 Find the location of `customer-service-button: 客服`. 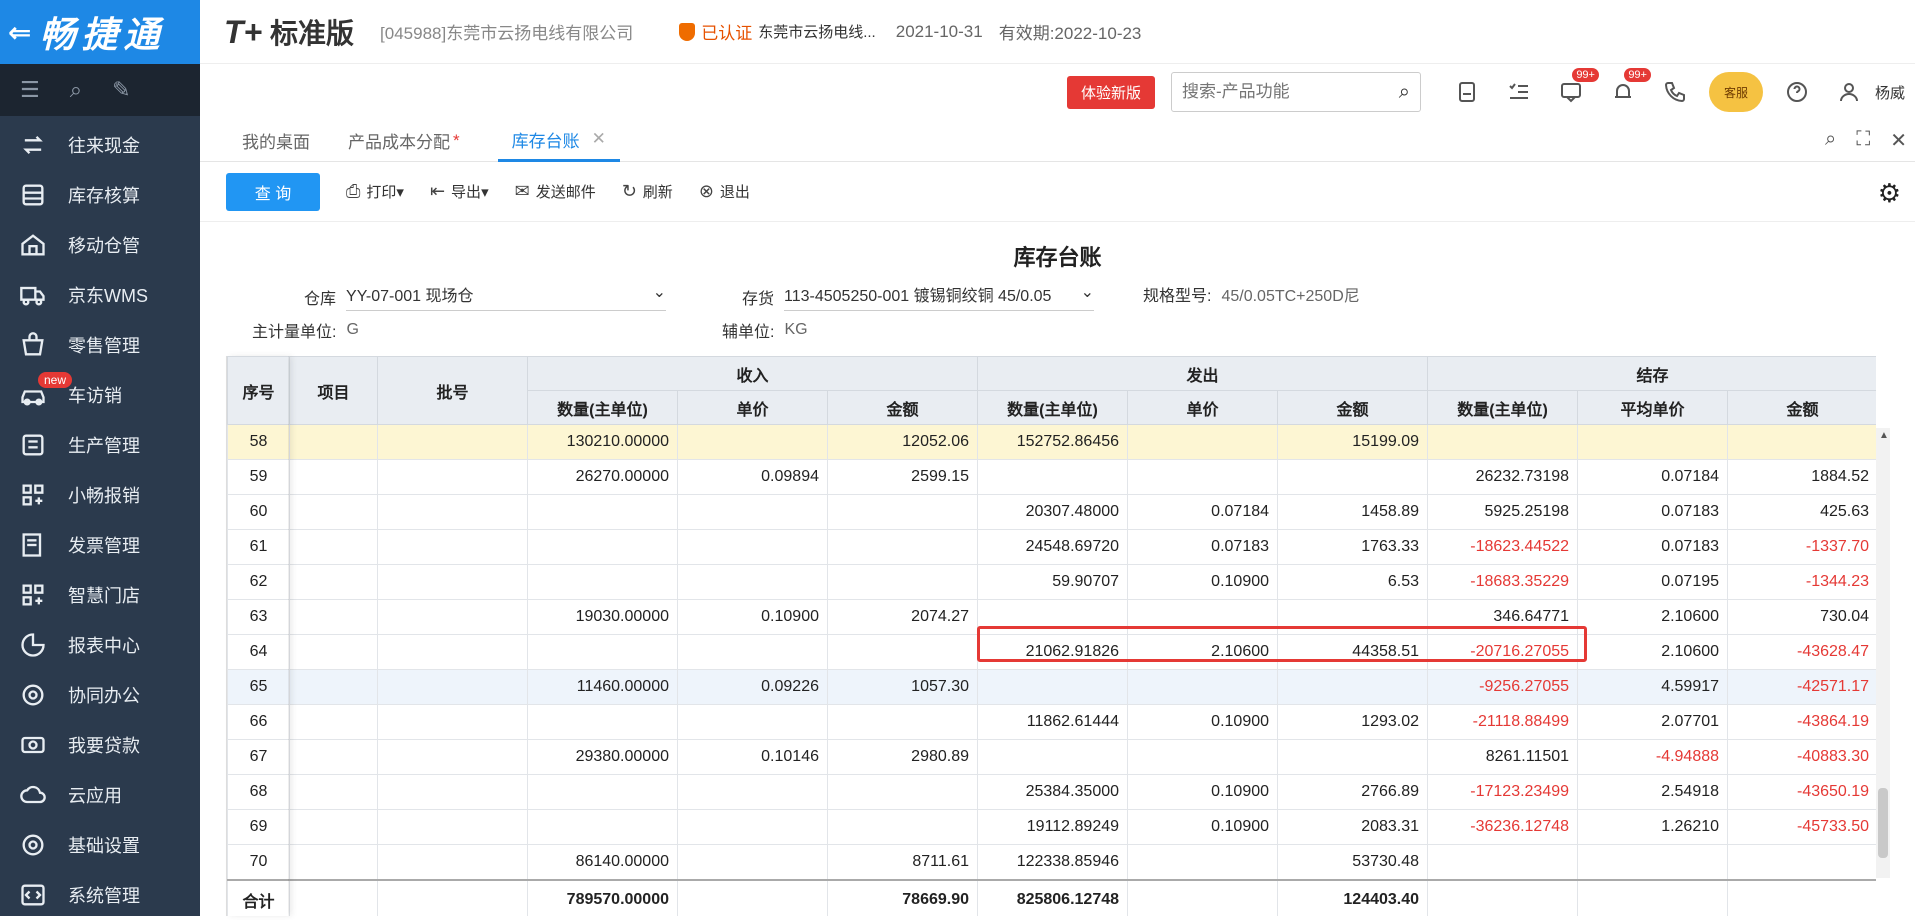

customer-service-button: 客服 is located at coordinates (1735, 92).